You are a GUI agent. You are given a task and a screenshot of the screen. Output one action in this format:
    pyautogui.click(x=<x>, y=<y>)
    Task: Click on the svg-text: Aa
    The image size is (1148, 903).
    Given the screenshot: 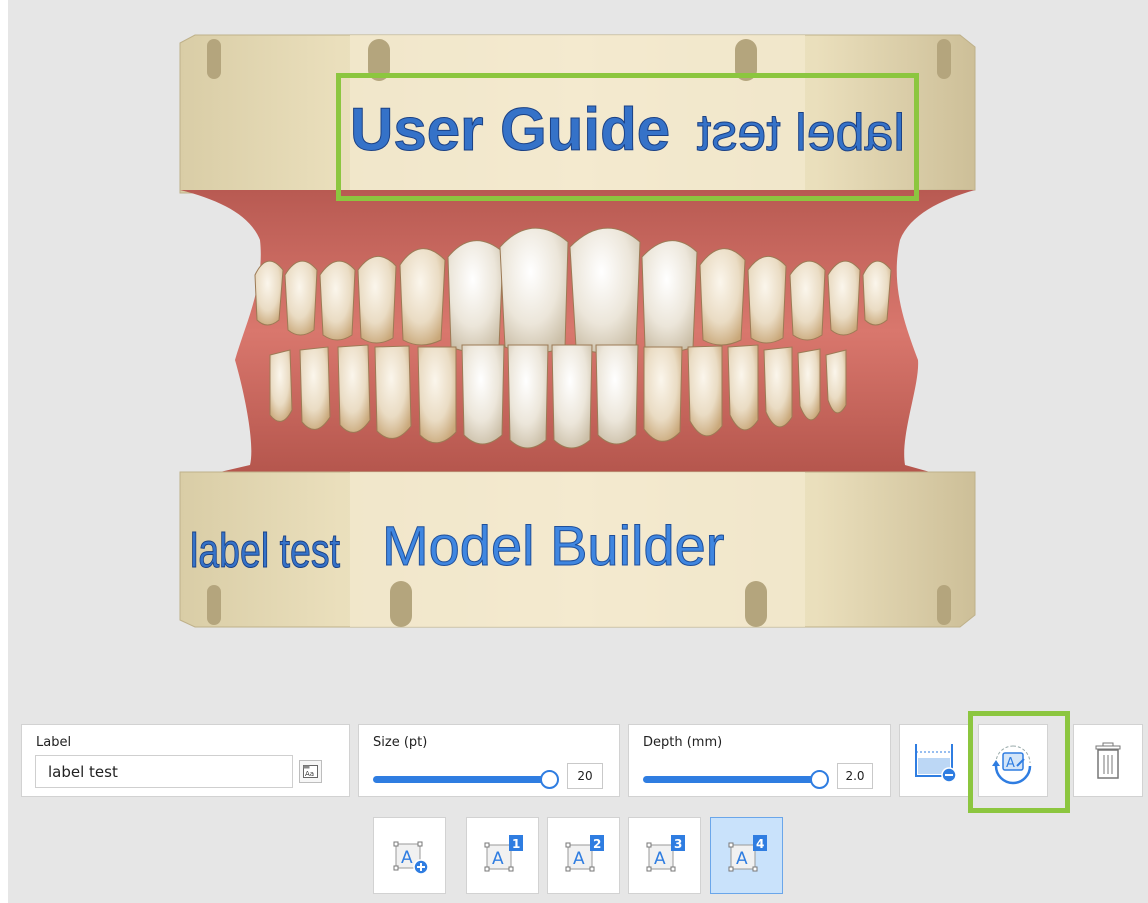 What is the action you would take?
    pyautogui.click(x=309, y=774)
    